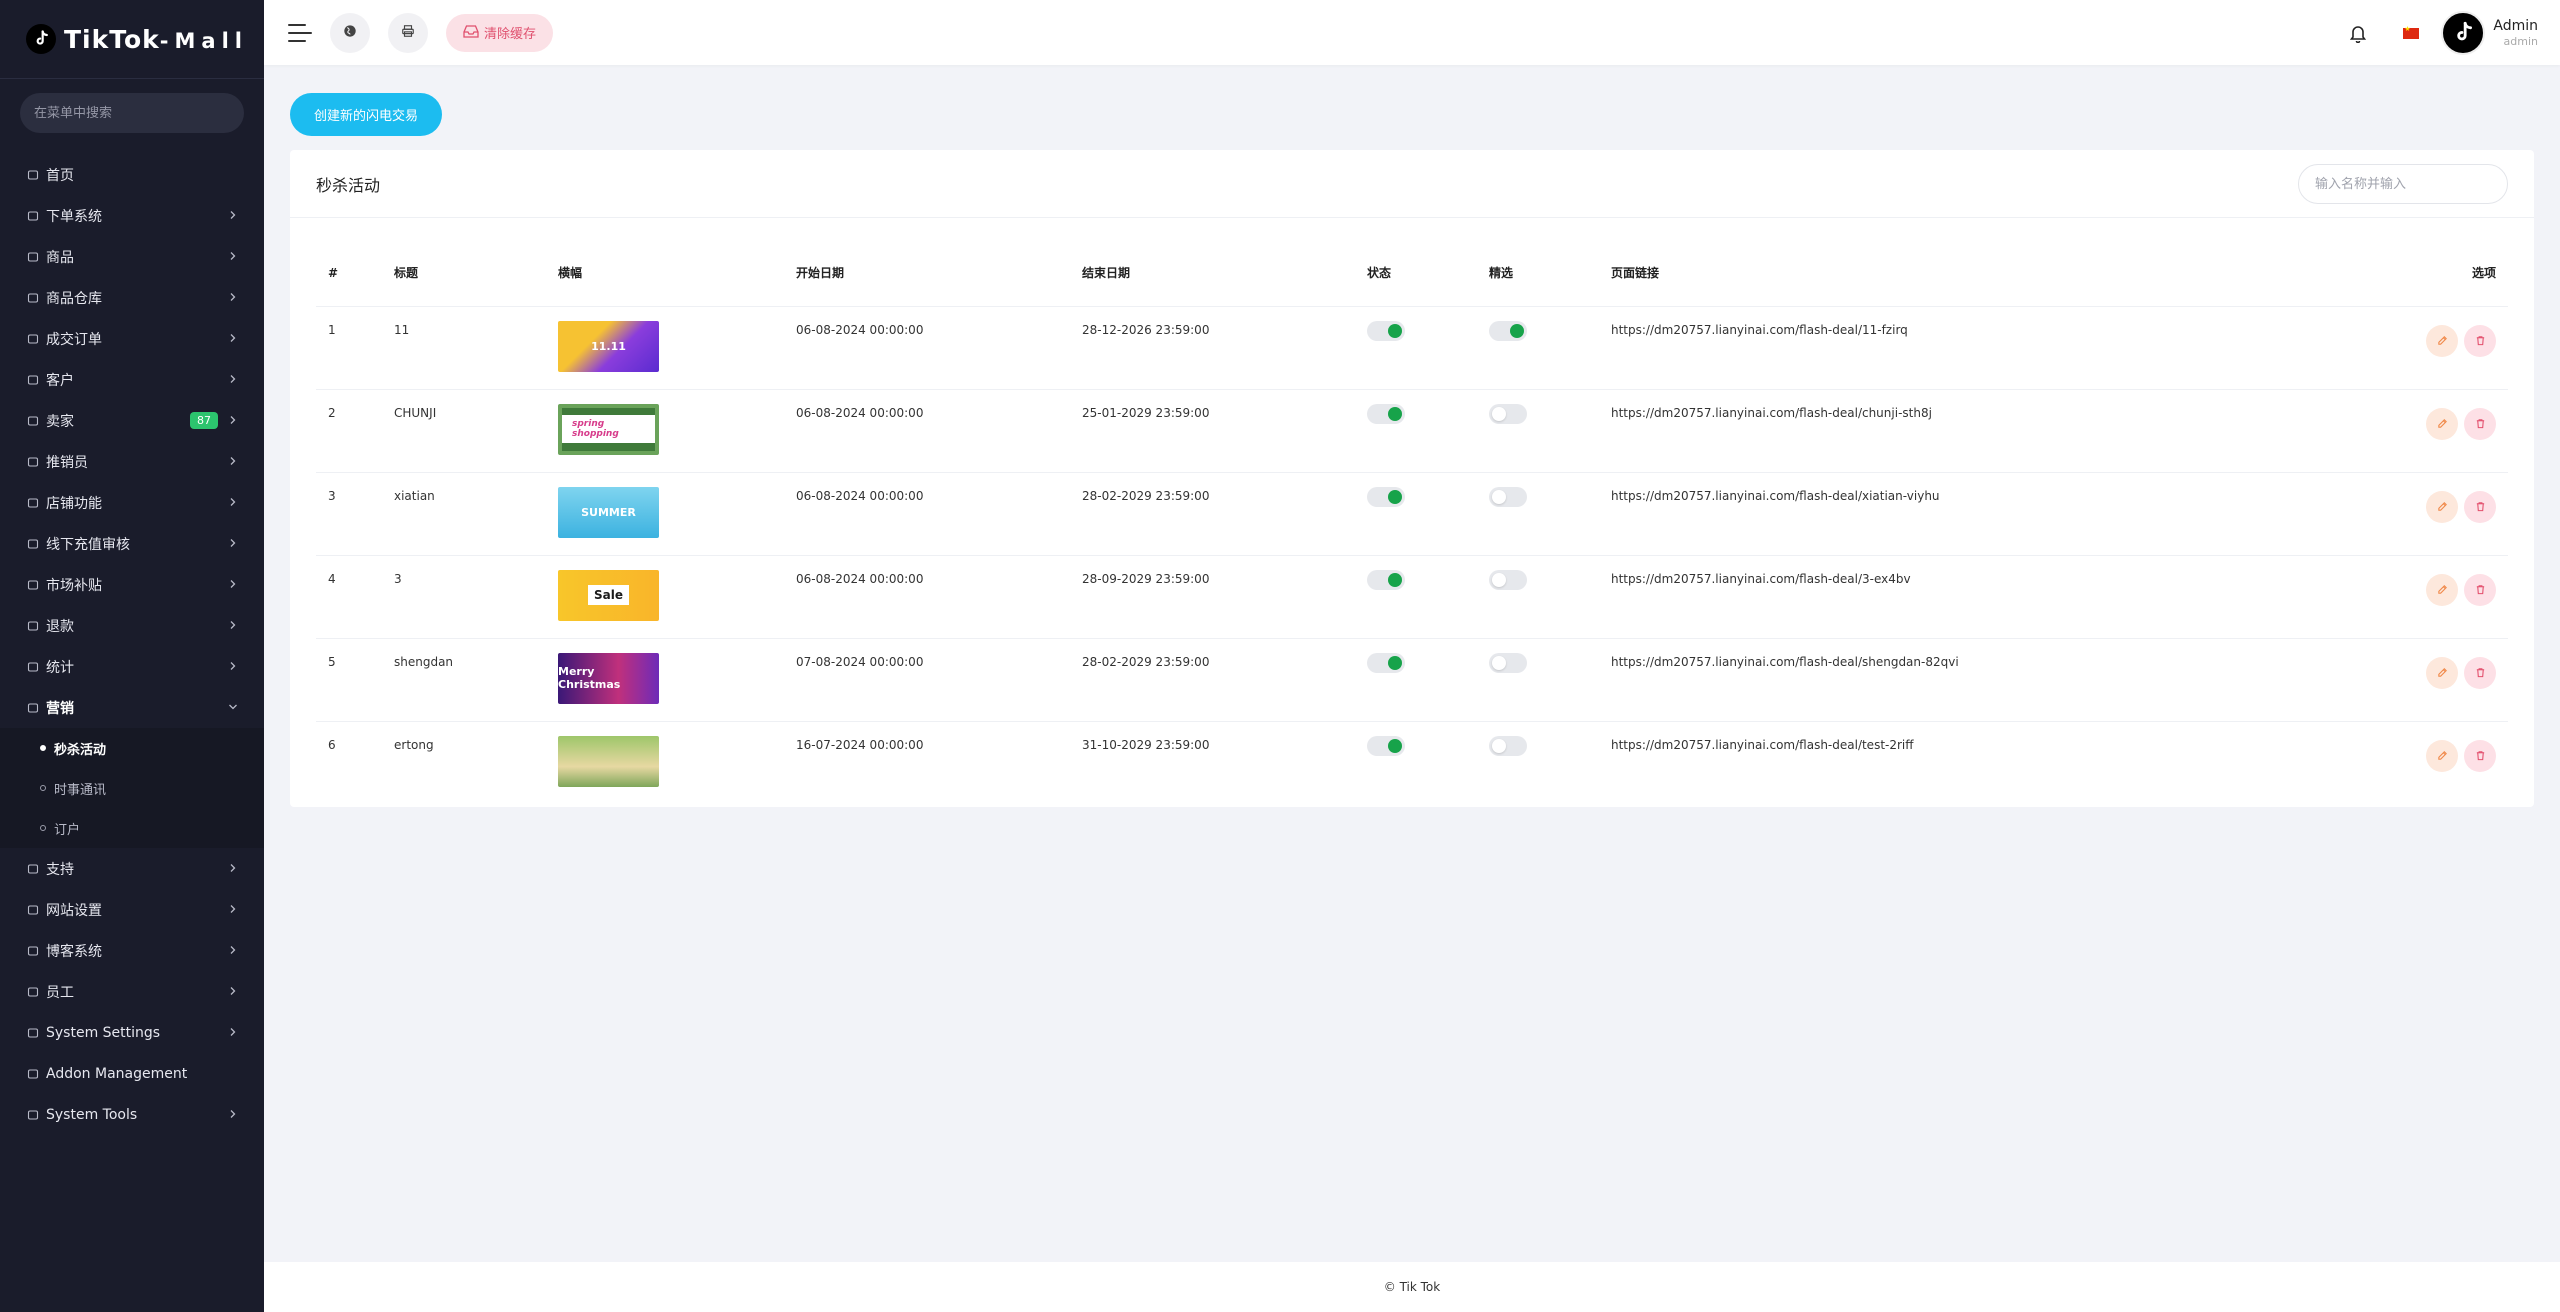  Describe the element at coordinates (33, 910) in the screenshot. I see `monitor-icon` at that location.